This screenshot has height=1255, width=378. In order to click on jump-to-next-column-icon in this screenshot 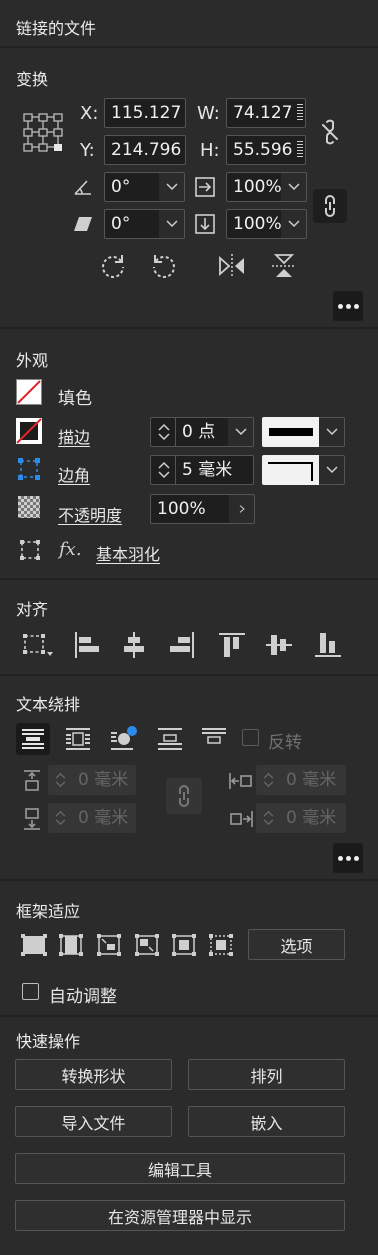, I will do `click(214, 739)`.